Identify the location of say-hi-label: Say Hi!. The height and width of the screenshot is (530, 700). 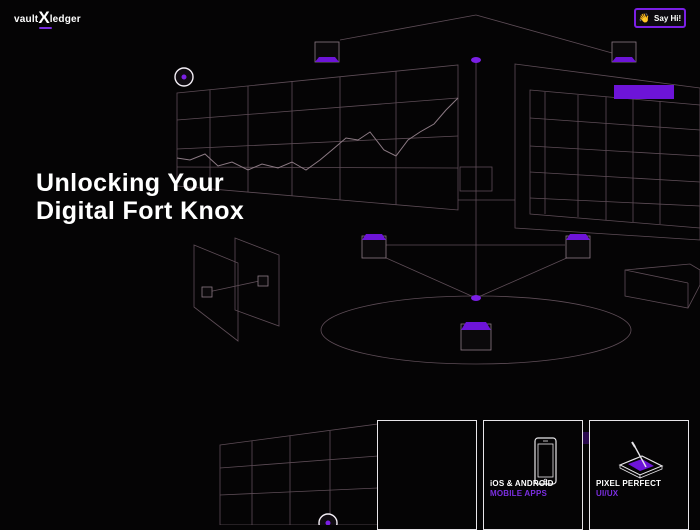
(668, 18).